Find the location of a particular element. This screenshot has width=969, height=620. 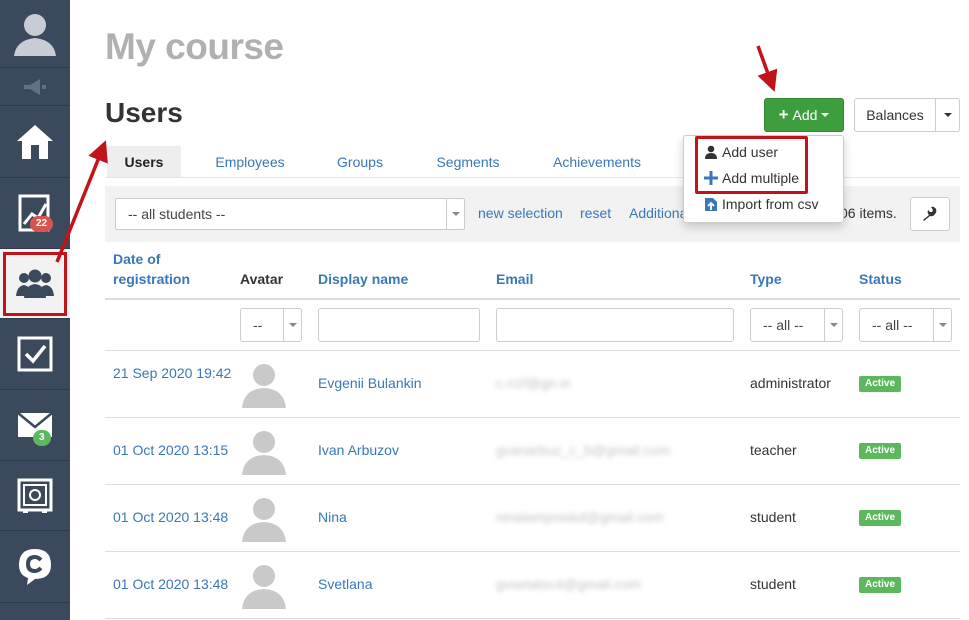

users-group-icon is located at coordinates (35, 283).